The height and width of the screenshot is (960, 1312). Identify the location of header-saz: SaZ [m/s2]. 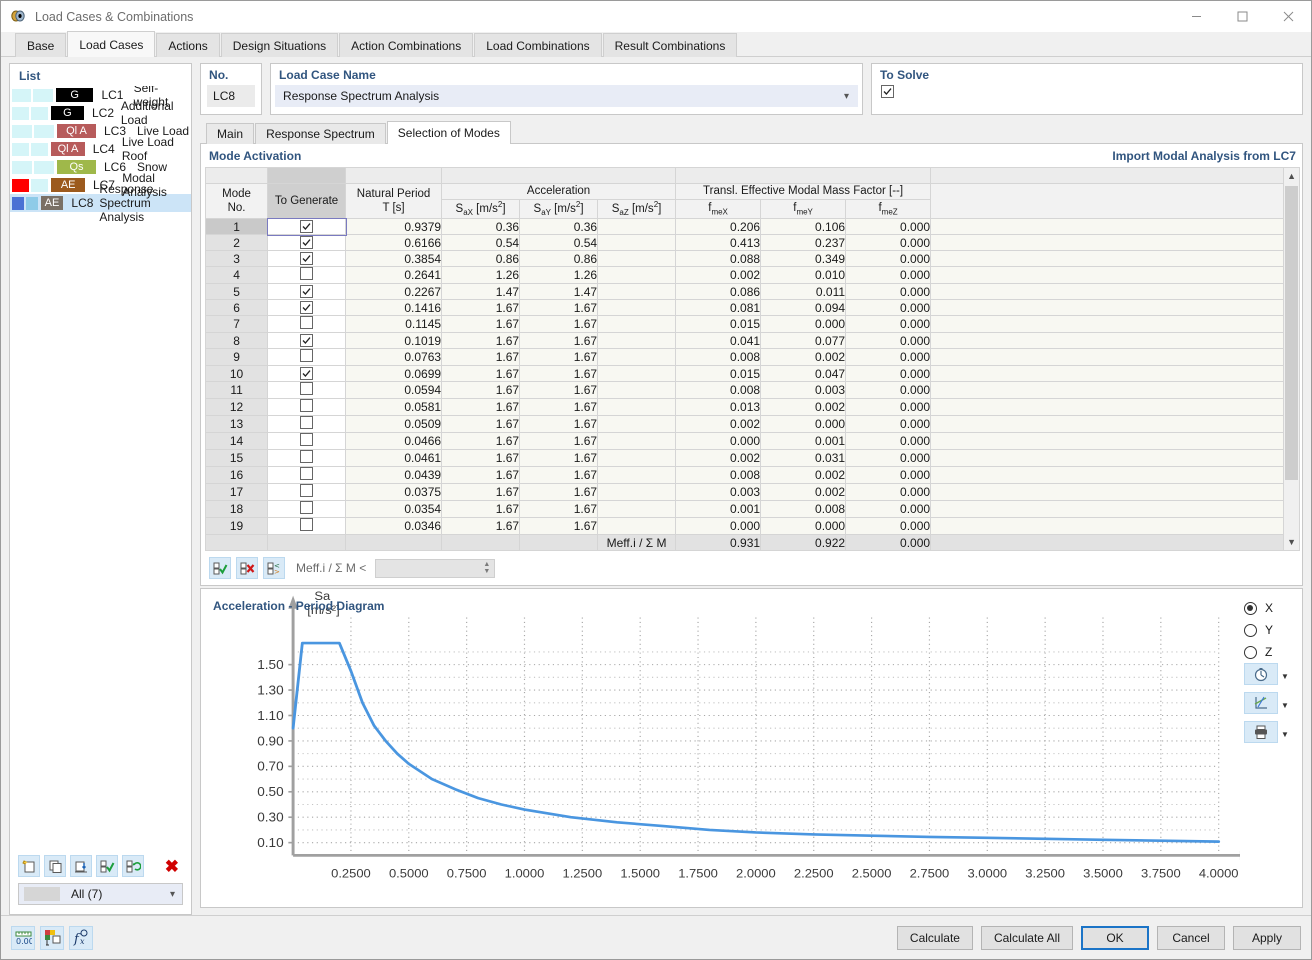
(637, 209).